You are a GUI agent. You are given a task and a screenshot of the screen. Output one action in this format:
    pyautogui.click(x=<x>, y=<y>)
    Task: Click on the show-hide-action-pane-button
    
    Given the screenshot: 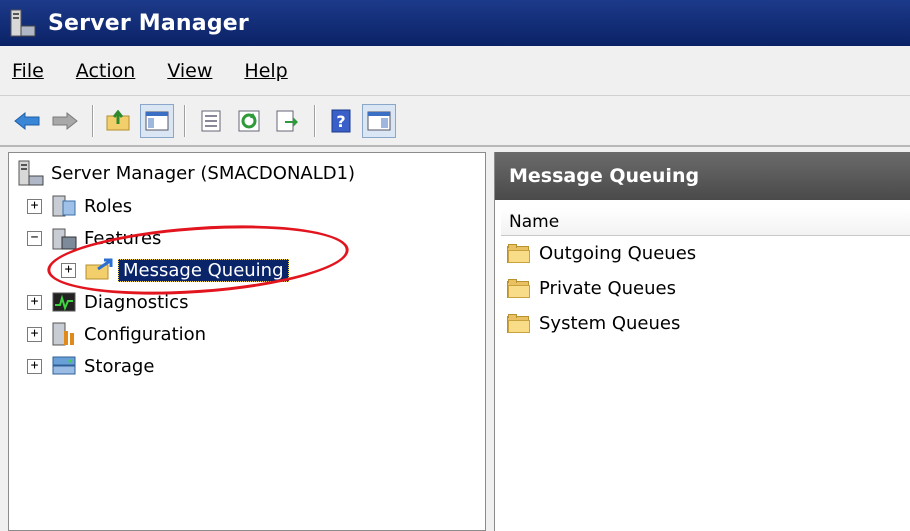 What is the action you would take?
    pyautogui.click(x=379, y=121)
    